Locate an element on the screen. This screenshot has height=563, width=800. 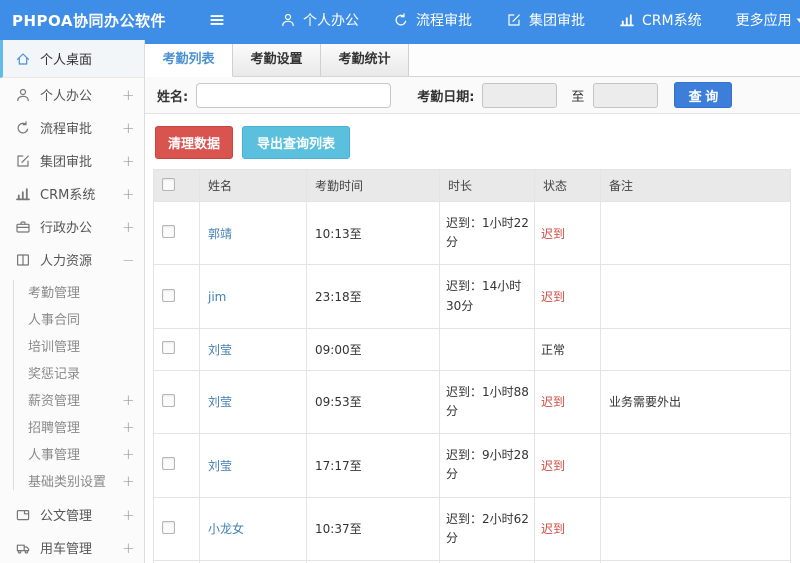
header-nav-item: CRM系统 is located at coordinates (660, 20).